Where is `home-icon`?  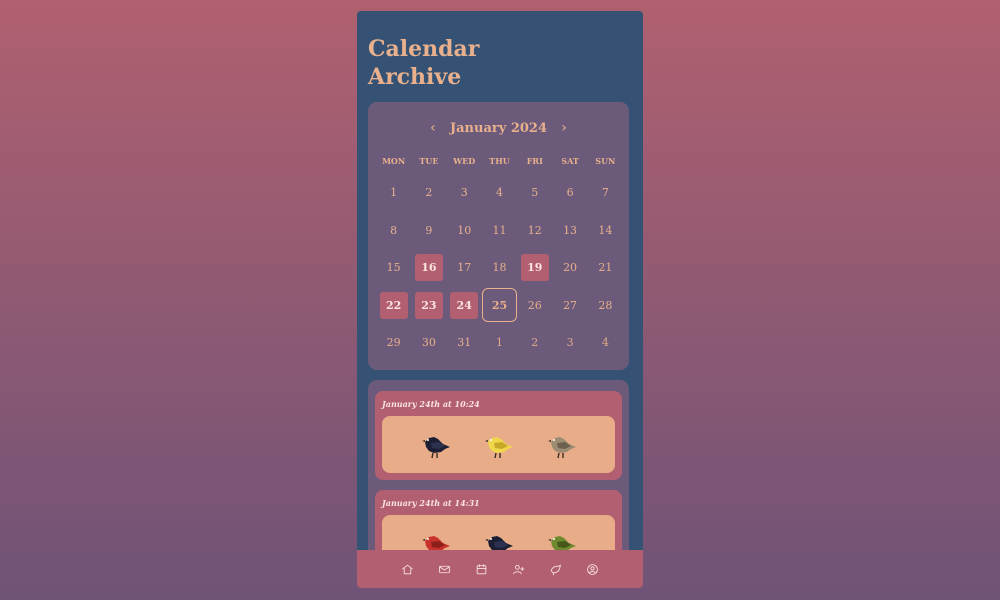
home-icon is located at coordinates (408, 569).